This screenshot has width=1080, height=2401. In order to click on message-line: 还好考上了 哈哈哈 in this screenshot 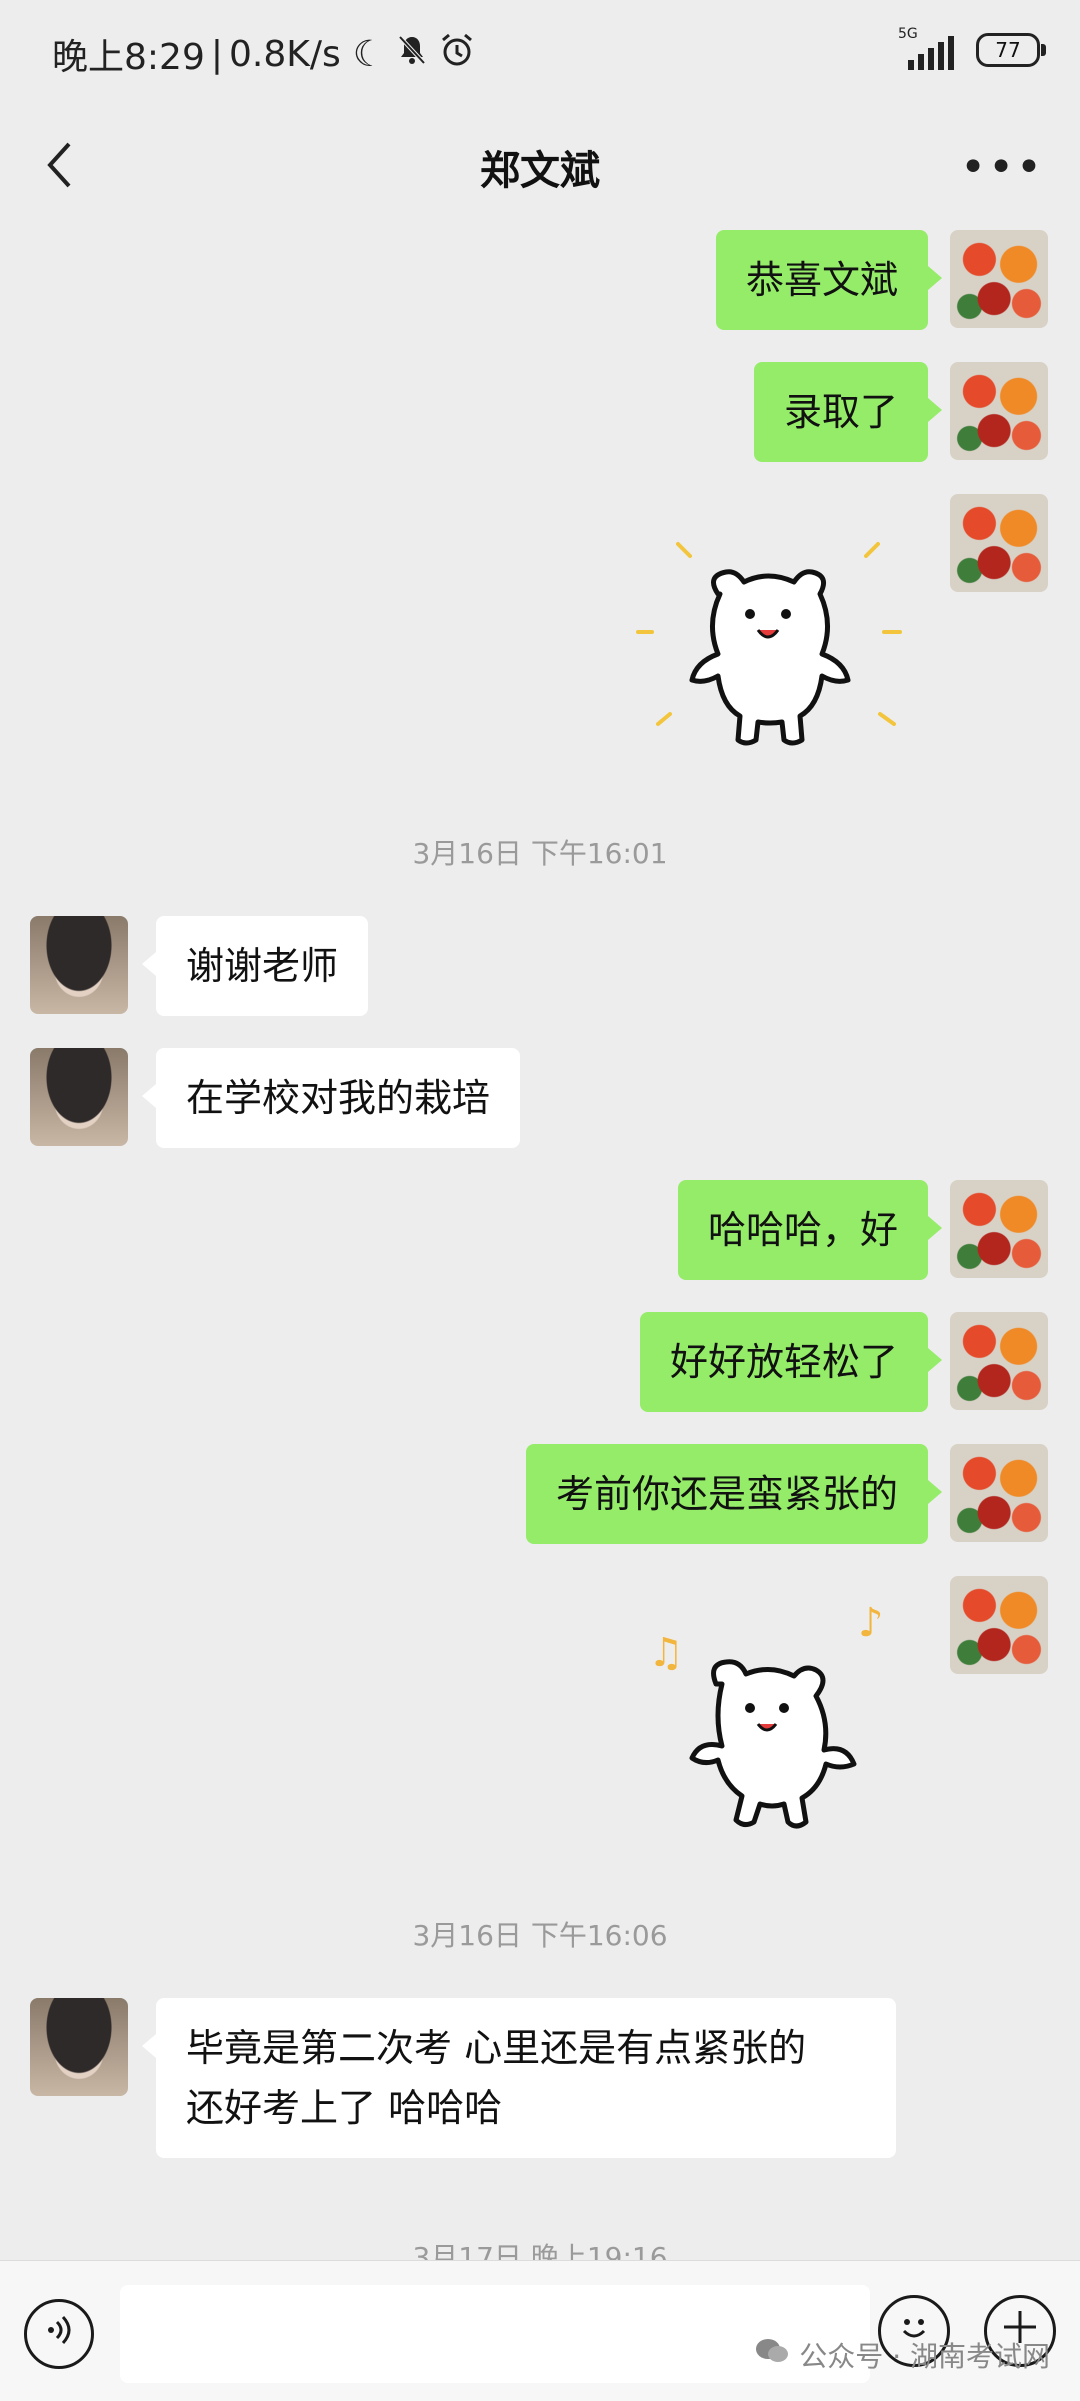, I will do `click(344, 2108)`.